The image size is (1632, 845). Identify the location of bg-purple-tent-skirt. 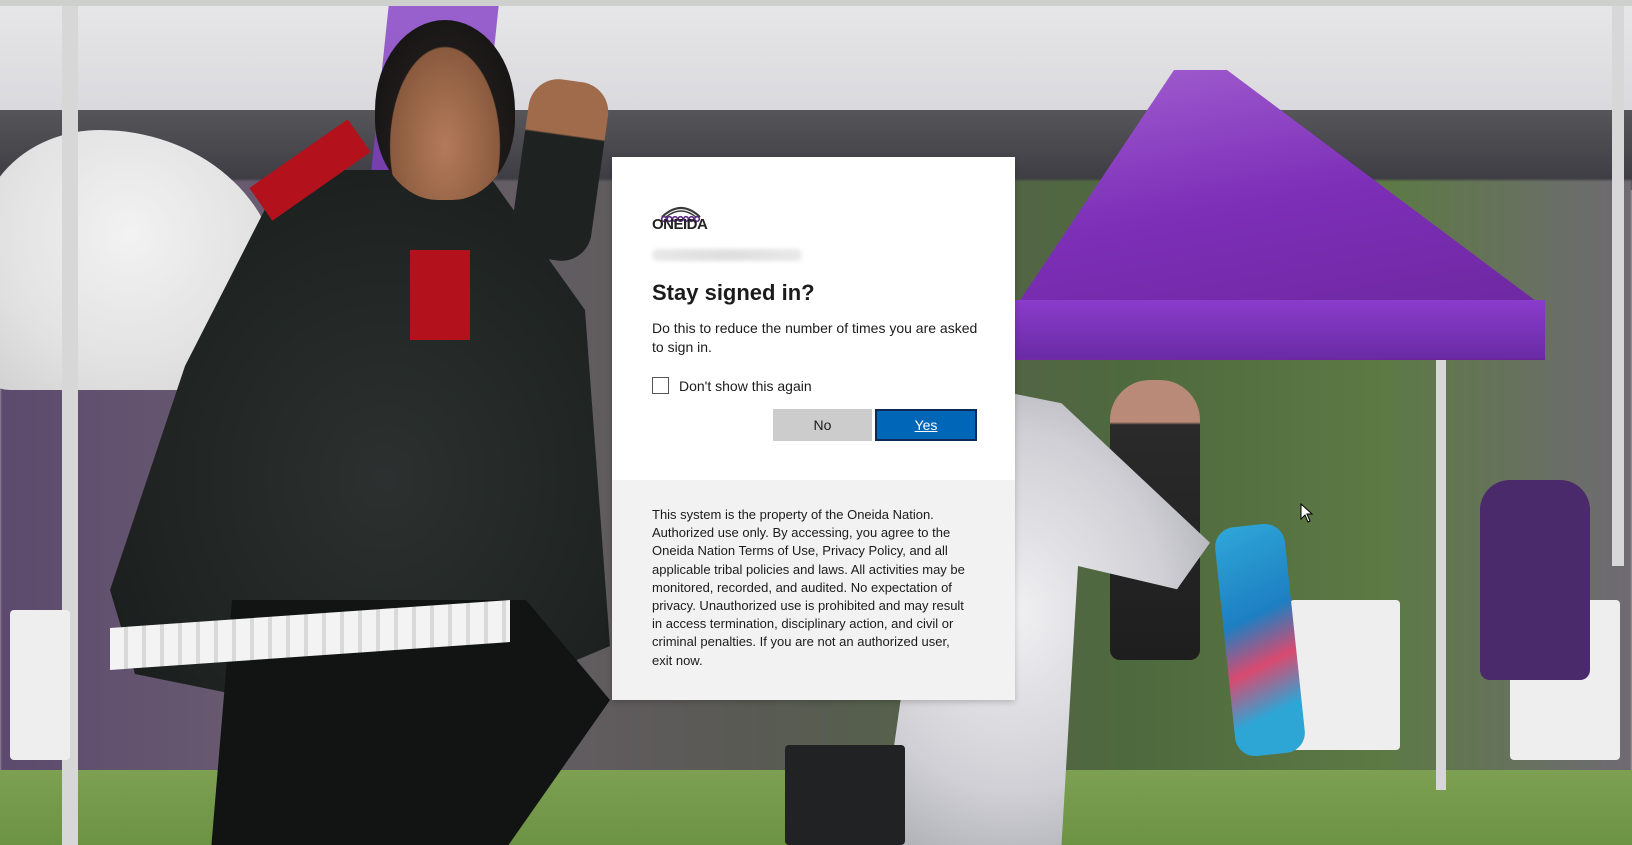
(1280, 329).